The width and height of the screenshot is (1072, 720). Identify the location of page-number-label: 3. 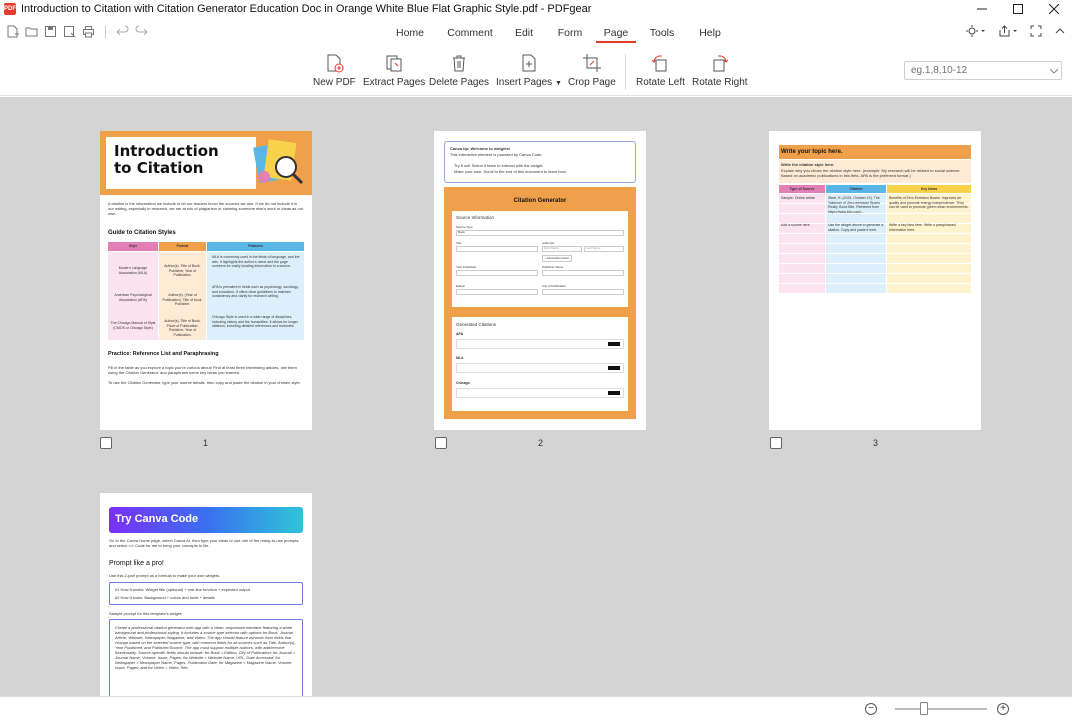
(876, 443).